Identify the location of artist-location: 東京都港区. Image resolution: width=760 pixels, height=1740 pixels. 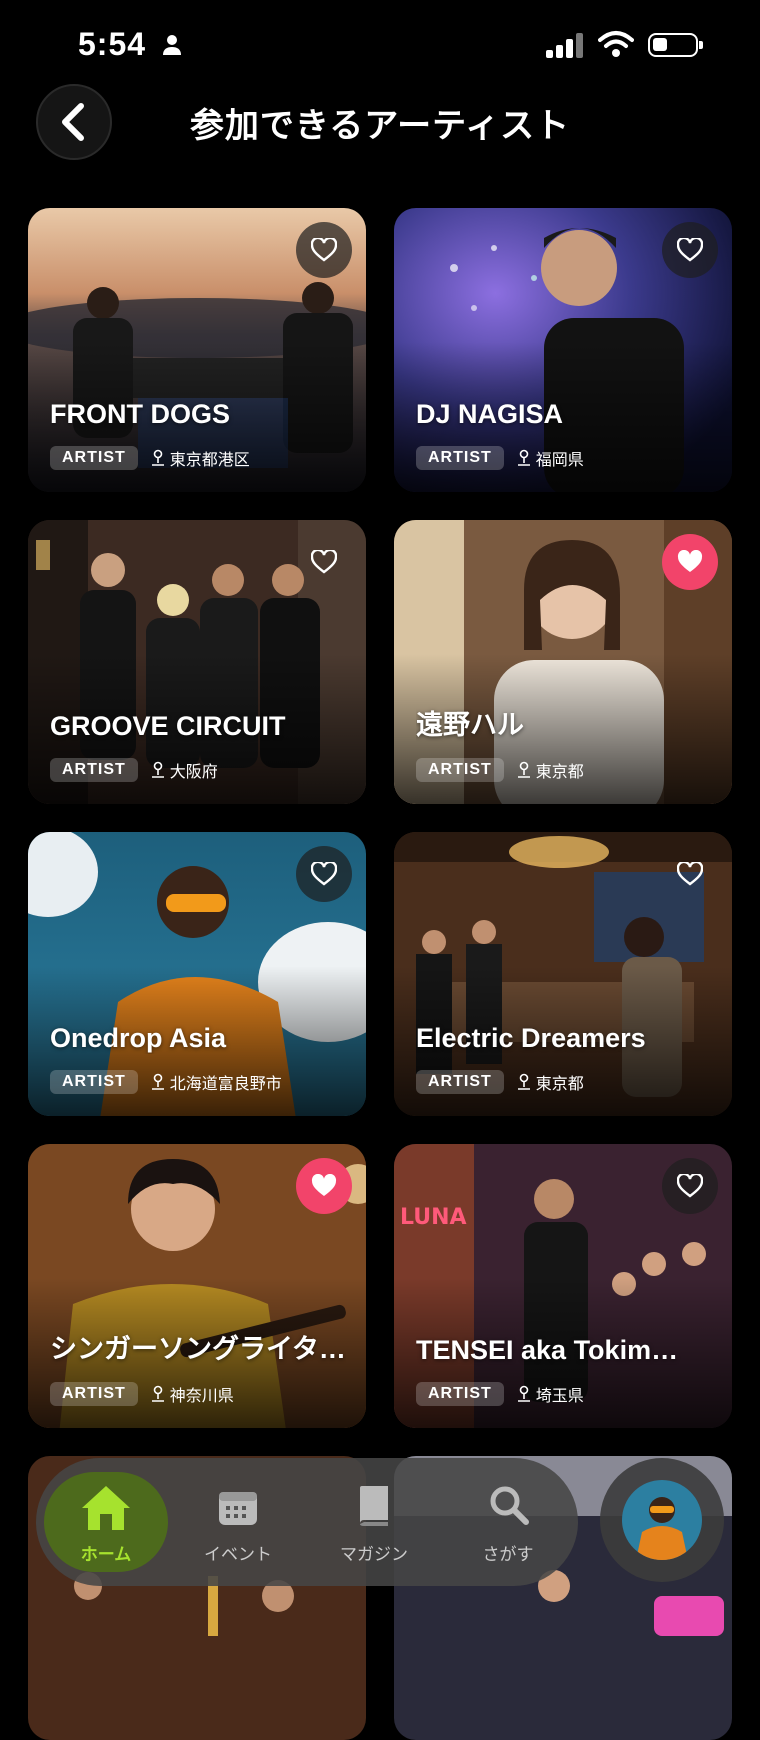
(200, 458).